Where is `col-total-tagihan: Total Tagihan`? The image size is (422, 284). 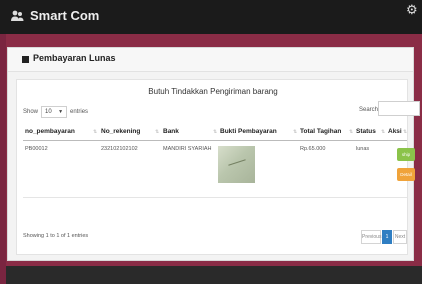
col-total-tagihan: Total Tagihan is located at coordinates (320, 131).